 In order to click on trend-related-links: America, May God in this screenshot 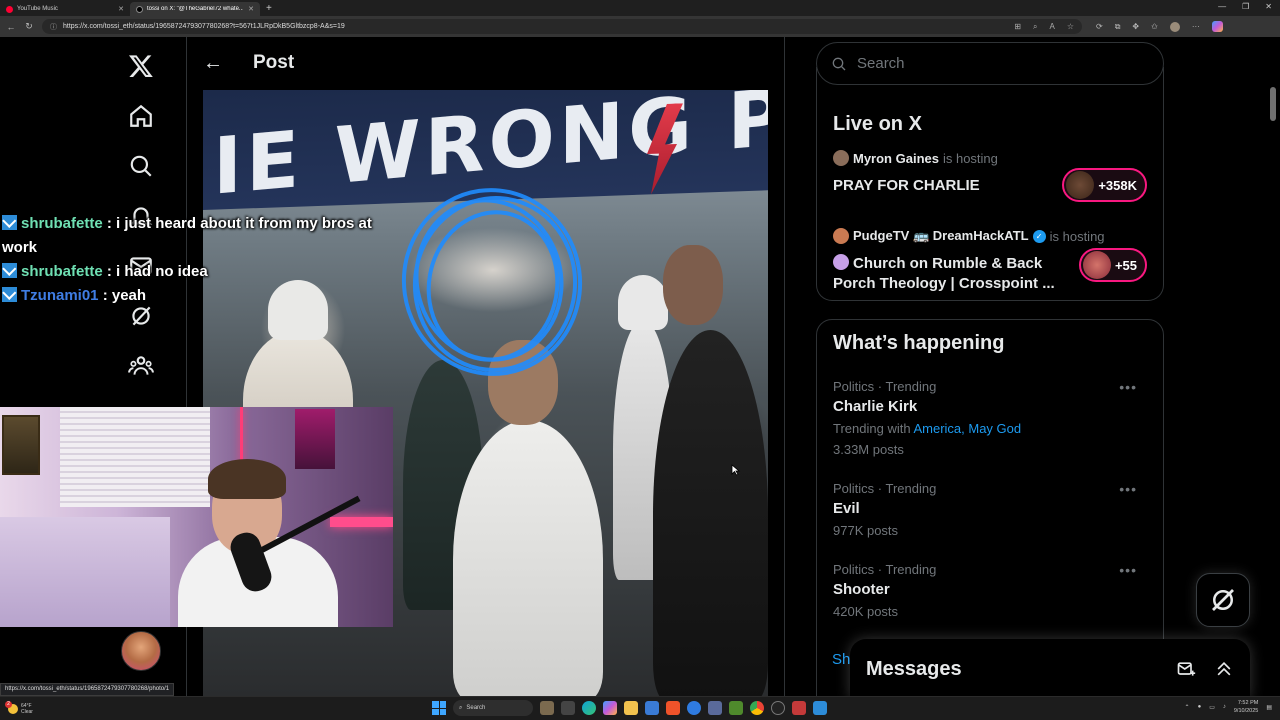, I will do `click(967, 428)`.